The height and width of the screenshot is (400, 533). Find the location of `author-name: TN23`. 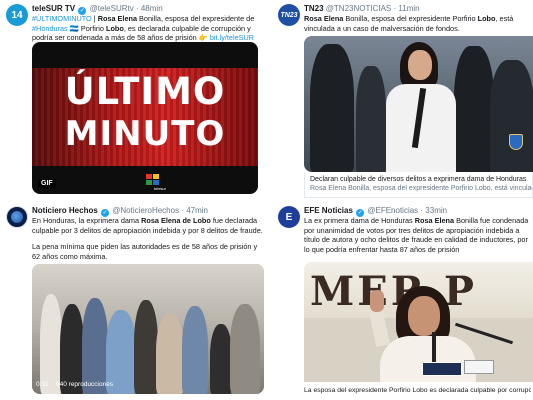

author-name: TN23 is located at coordinates (314, 8).